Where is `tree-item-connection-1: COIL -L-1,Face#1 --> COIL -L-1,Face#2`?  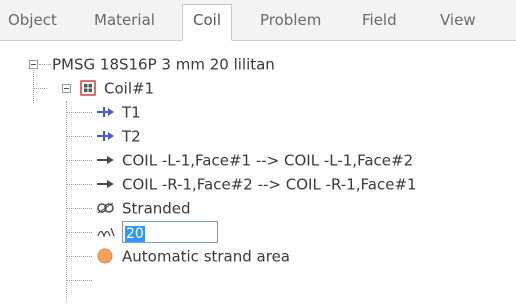
tree-item-connection-1: COIL -L-1,Face#1 --> COIL -L-1,Face#2 is located at coordinates (254, 160).